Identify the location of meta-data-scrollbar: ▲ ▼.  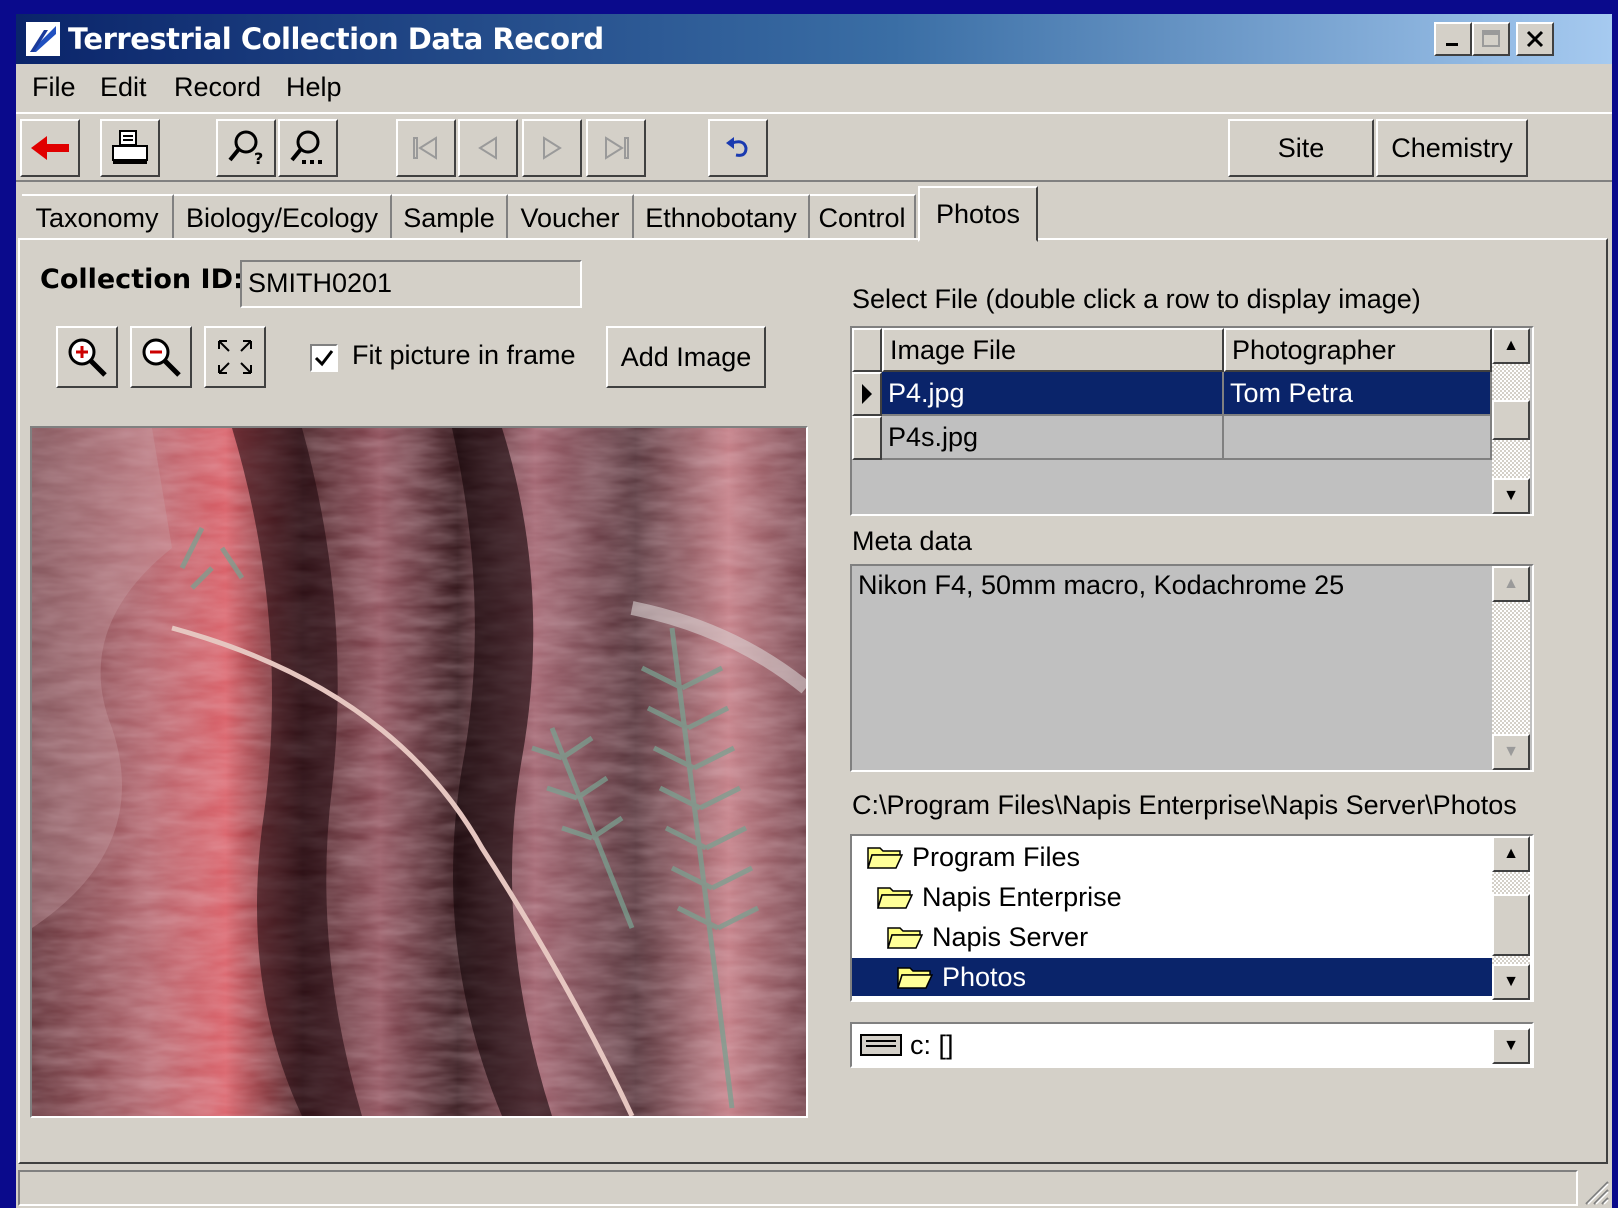
(1511, 668).